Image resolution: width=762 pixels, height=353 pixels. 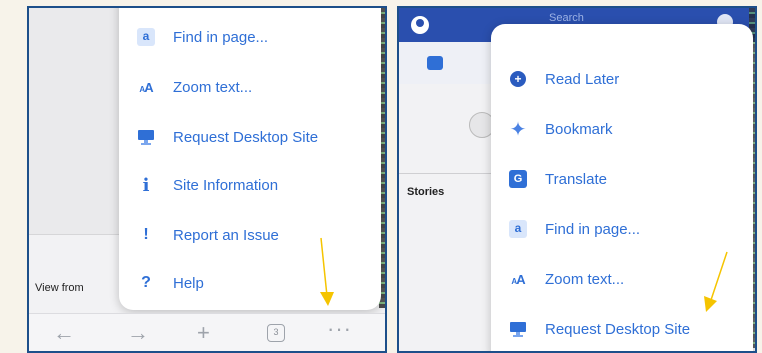 What do you see at coordinates (518, 179) in the screenshot?
I see `translate-icon: G` at bounding box center [518, 179].